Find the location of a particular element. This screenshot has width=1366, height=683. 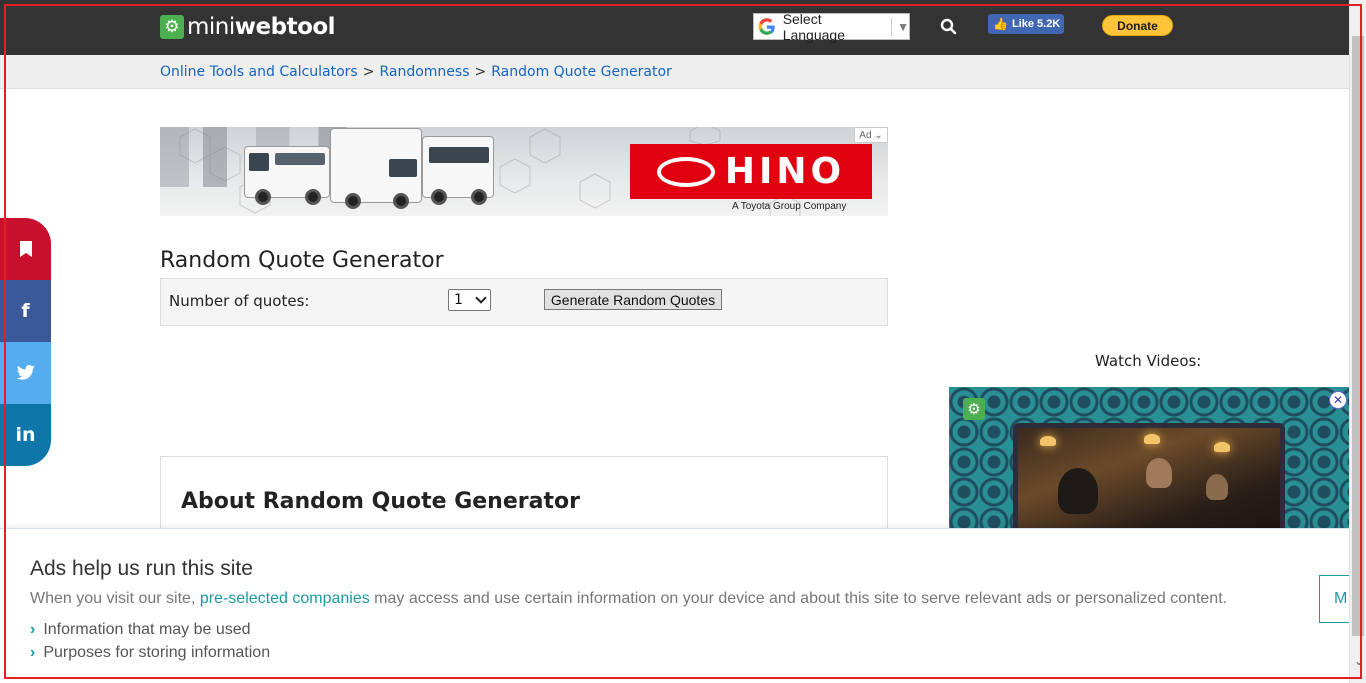

chevron-down-icon is located at coordinates (481, 298).